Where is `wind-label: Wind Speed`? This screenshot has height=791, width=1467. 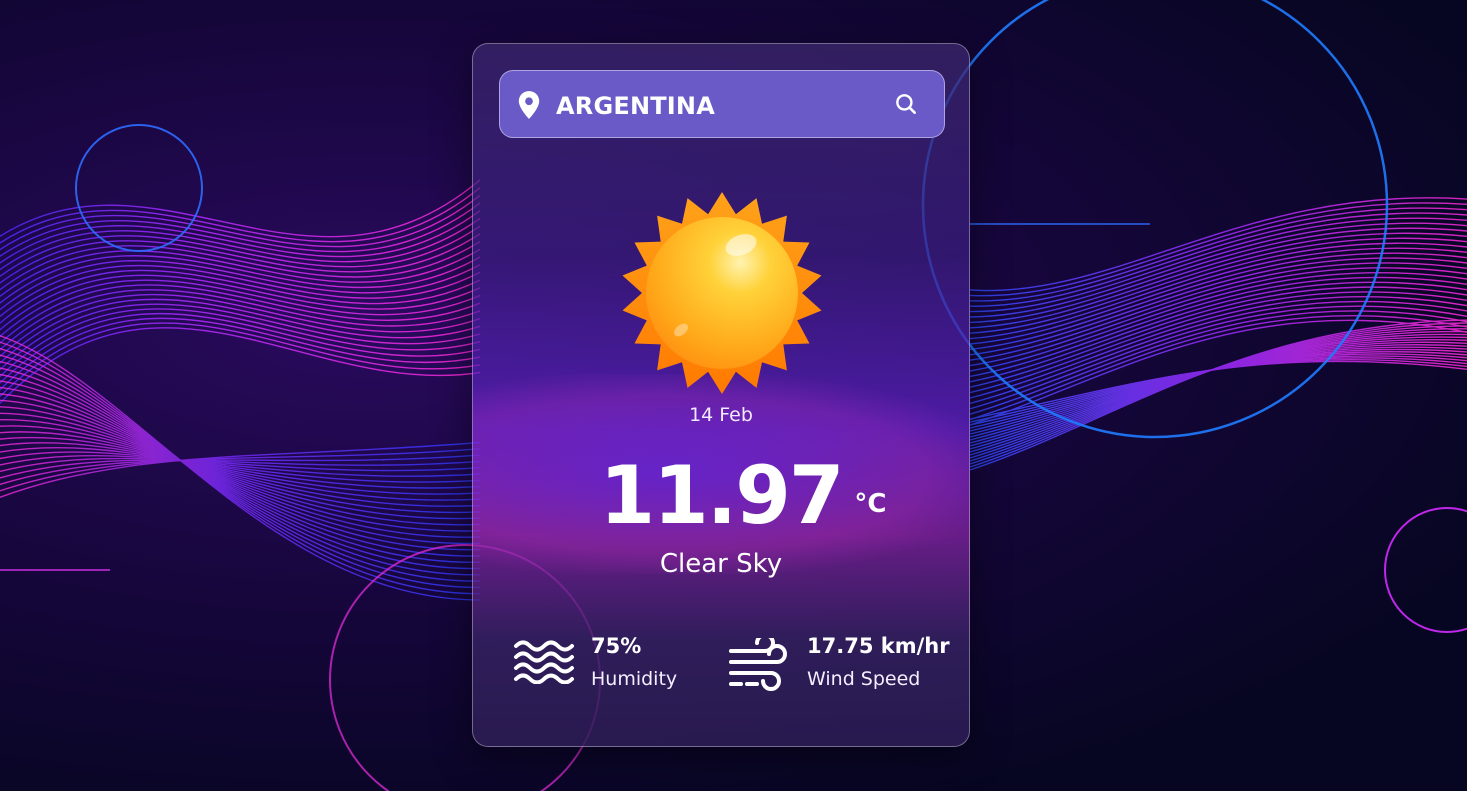 wind-label: Wind Speed is located at coordinates (864, 679).